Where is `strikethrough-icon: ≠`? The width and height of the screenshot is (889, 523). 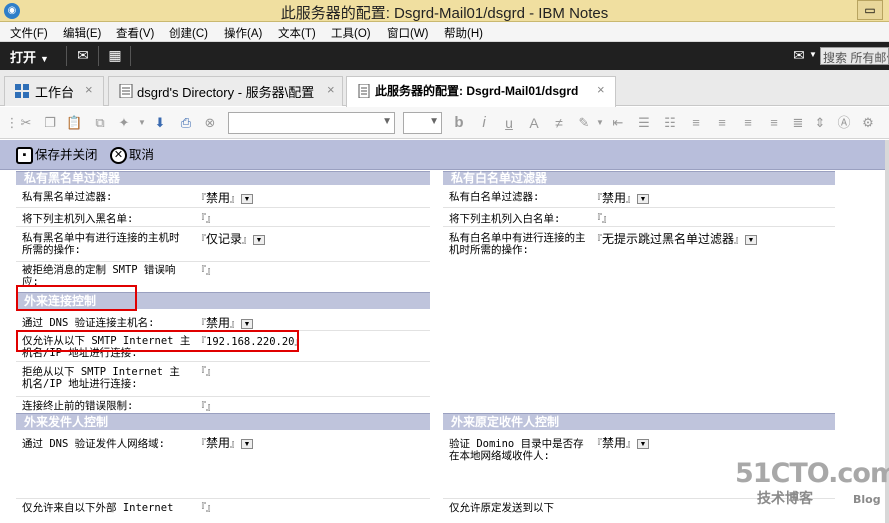
strikethrough-icon: ≠ is located at coordinates (559, 123).